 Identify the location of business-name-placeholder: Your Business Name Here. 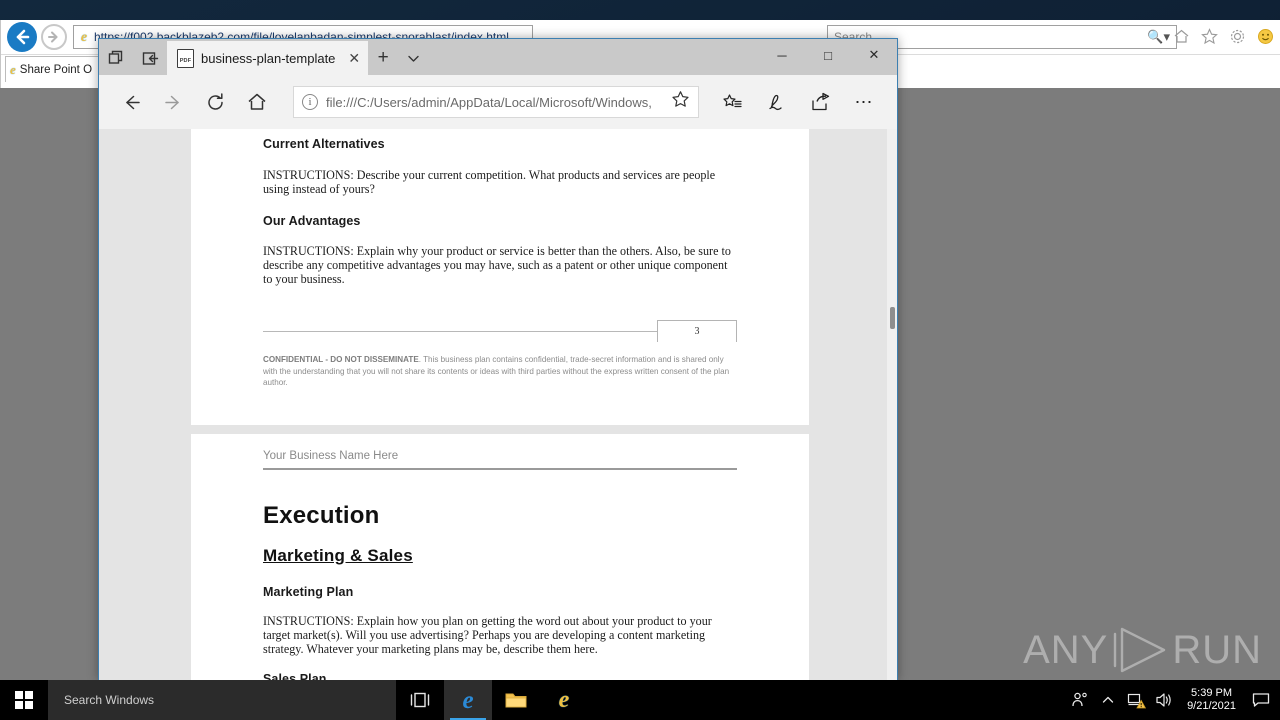
(331, 456).